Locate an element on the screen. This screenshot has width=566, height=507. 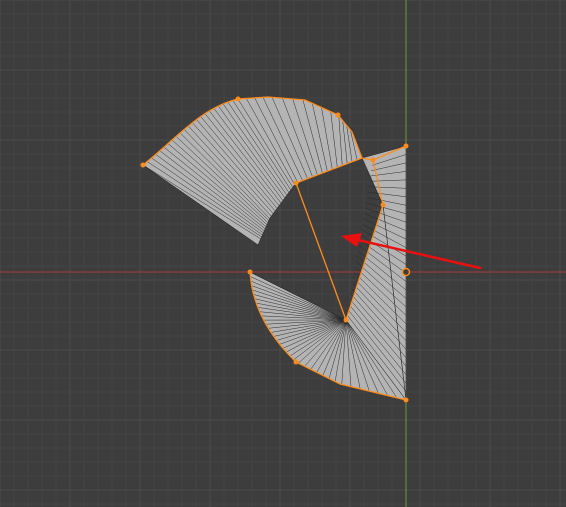
origin-point is located at coordinates (406, 272).